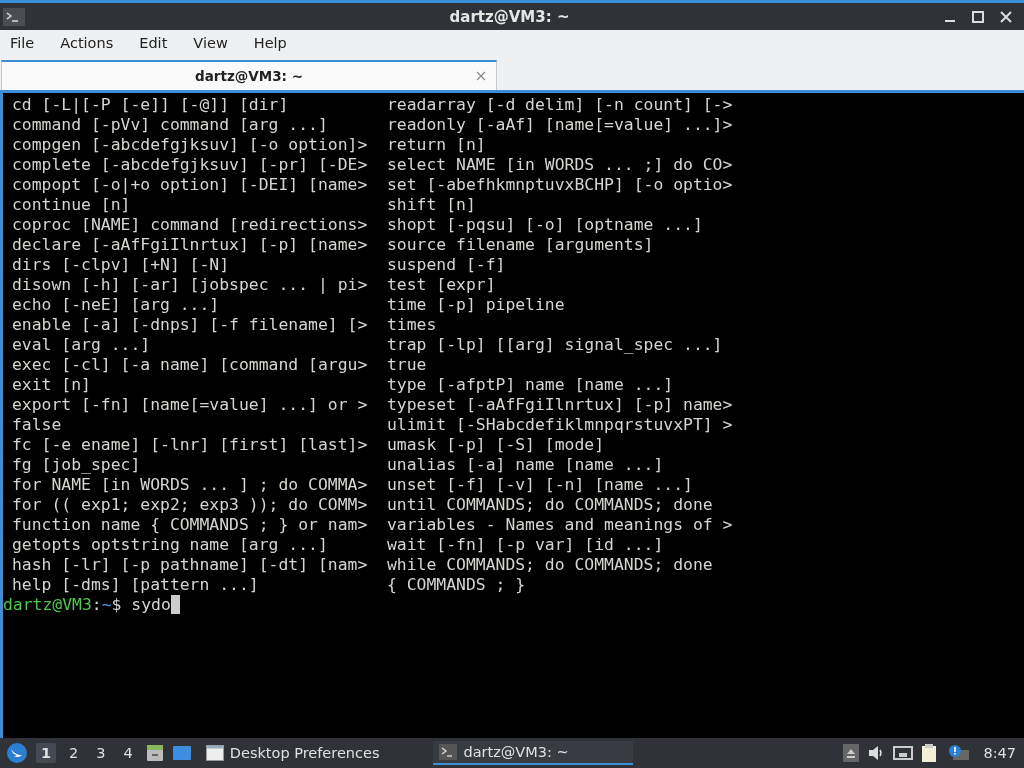 Image resolution: width=1024 pixels, height=768 pixels. Describe the element at coordinates (121, 265) in the screenshot. I see `output-line: dirs [-clpv] [+N] [-N]` at that location.